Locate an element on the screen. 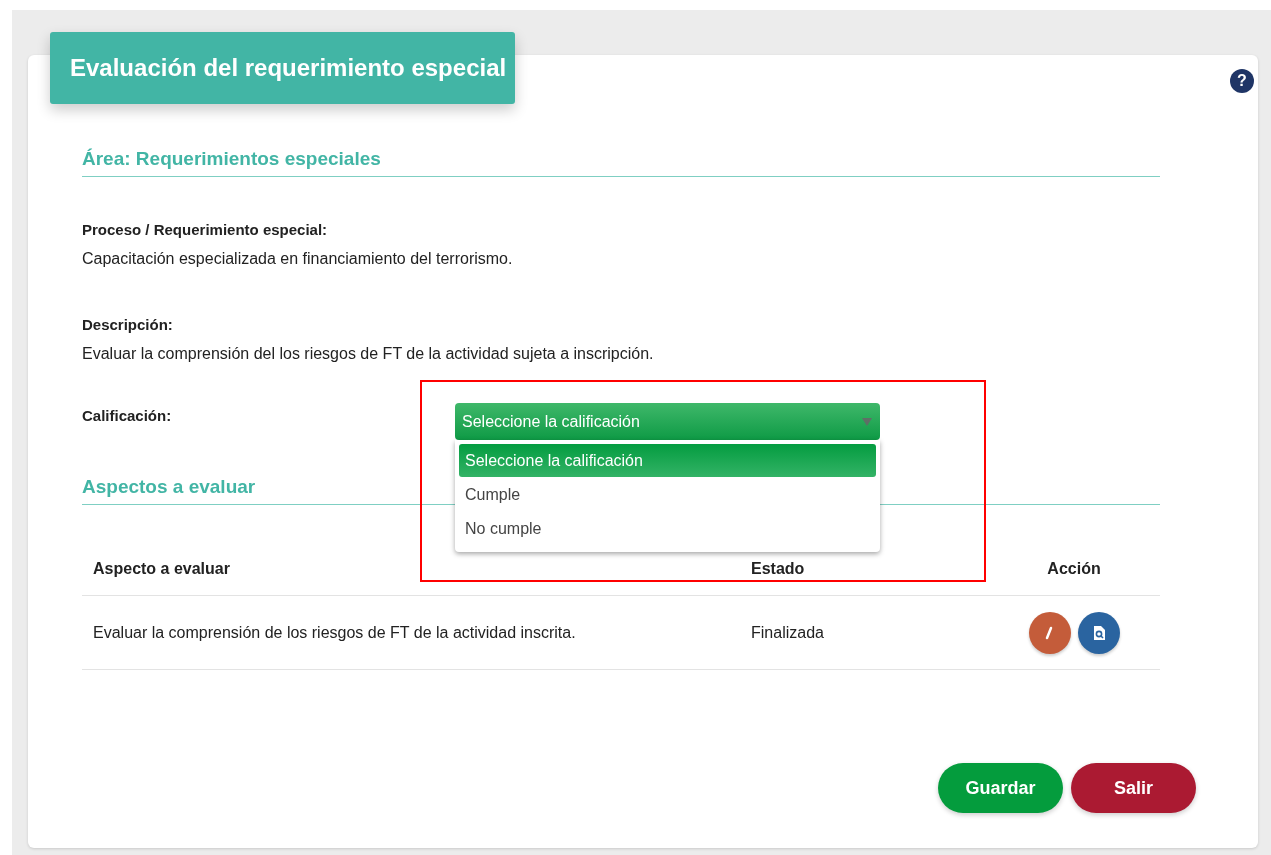 The image size is (1271, 855). caret-icon is located at coordinates (867, 421).